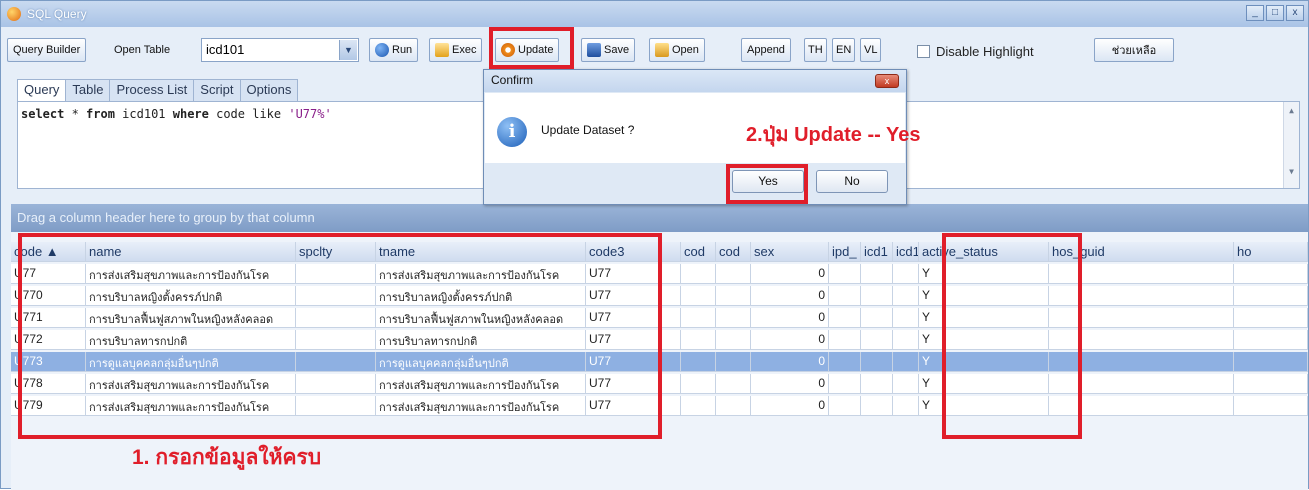 The width and height of the screenshot is (1309, 490). I want to click on scroll-down-icon: ▼, so click(1291, 171).